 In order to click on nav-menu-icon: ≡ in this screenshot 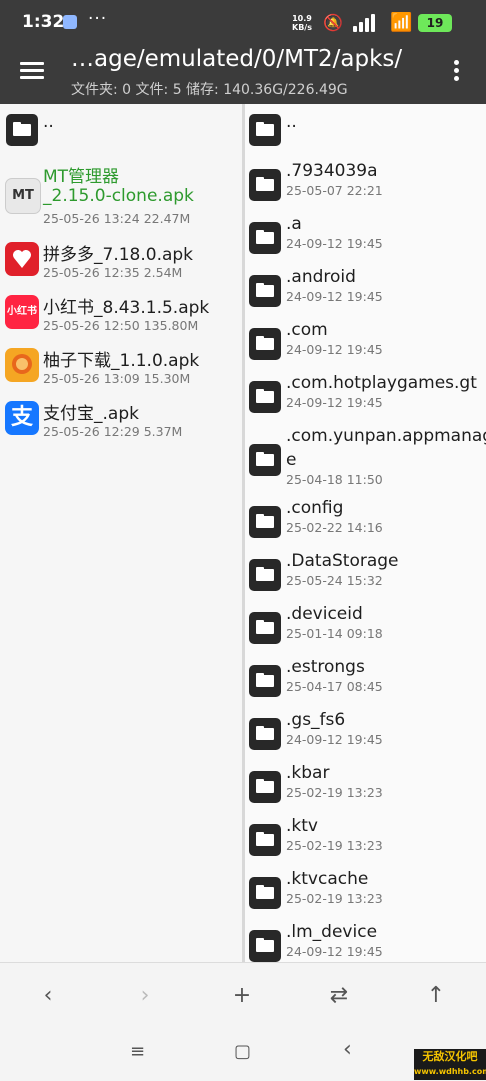, I will do `click(137, 1051)`.